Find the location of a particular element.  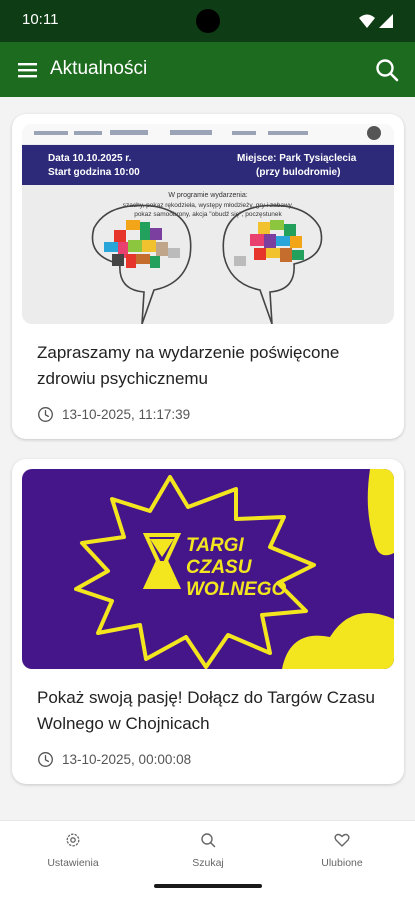

news-meta: 13-10-2025, 00:00:08 is located at coordinates (114, 759).